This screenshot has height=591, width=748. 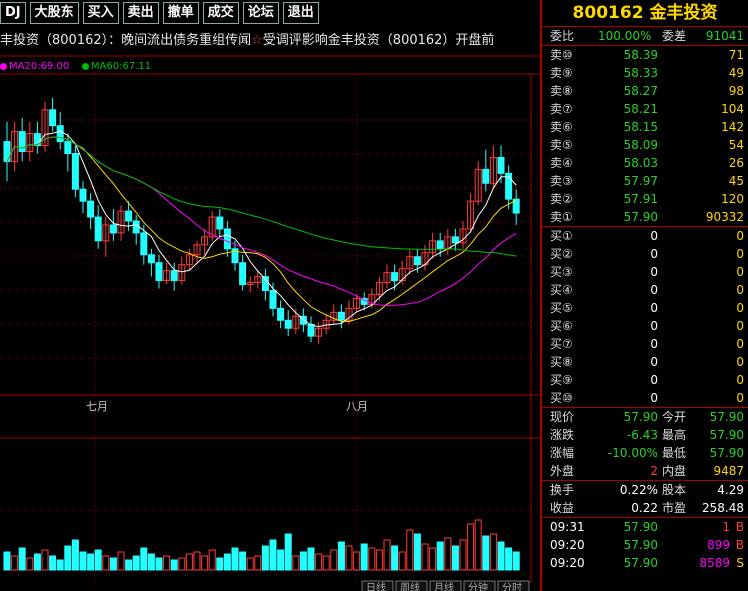 What do you see at coordinates (739, 545) in the screenshot?
I see `trade-side: B` at bounding box center [739, 545].